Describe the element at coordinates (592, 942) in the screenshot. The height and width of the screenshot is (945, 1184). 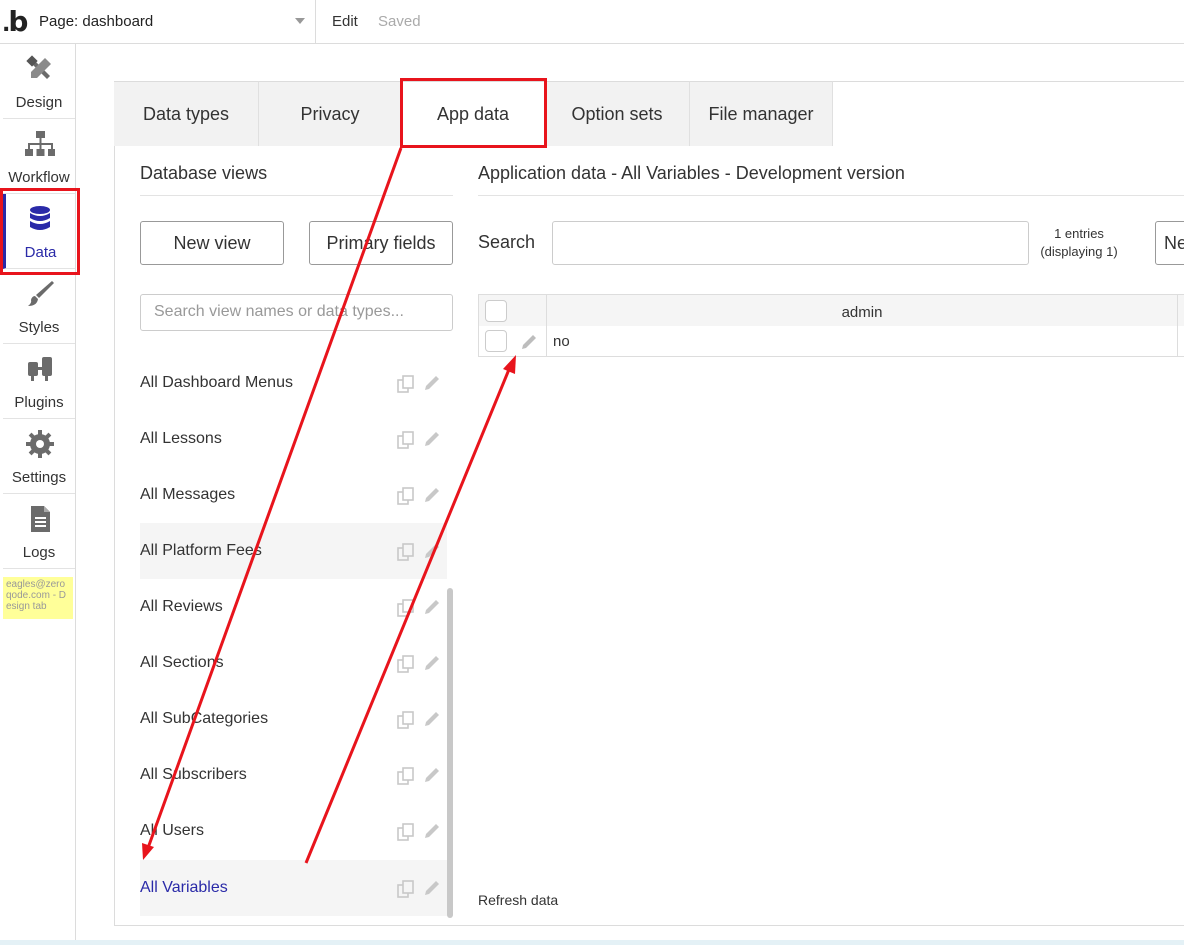
I see `bottom-strip` at that location.